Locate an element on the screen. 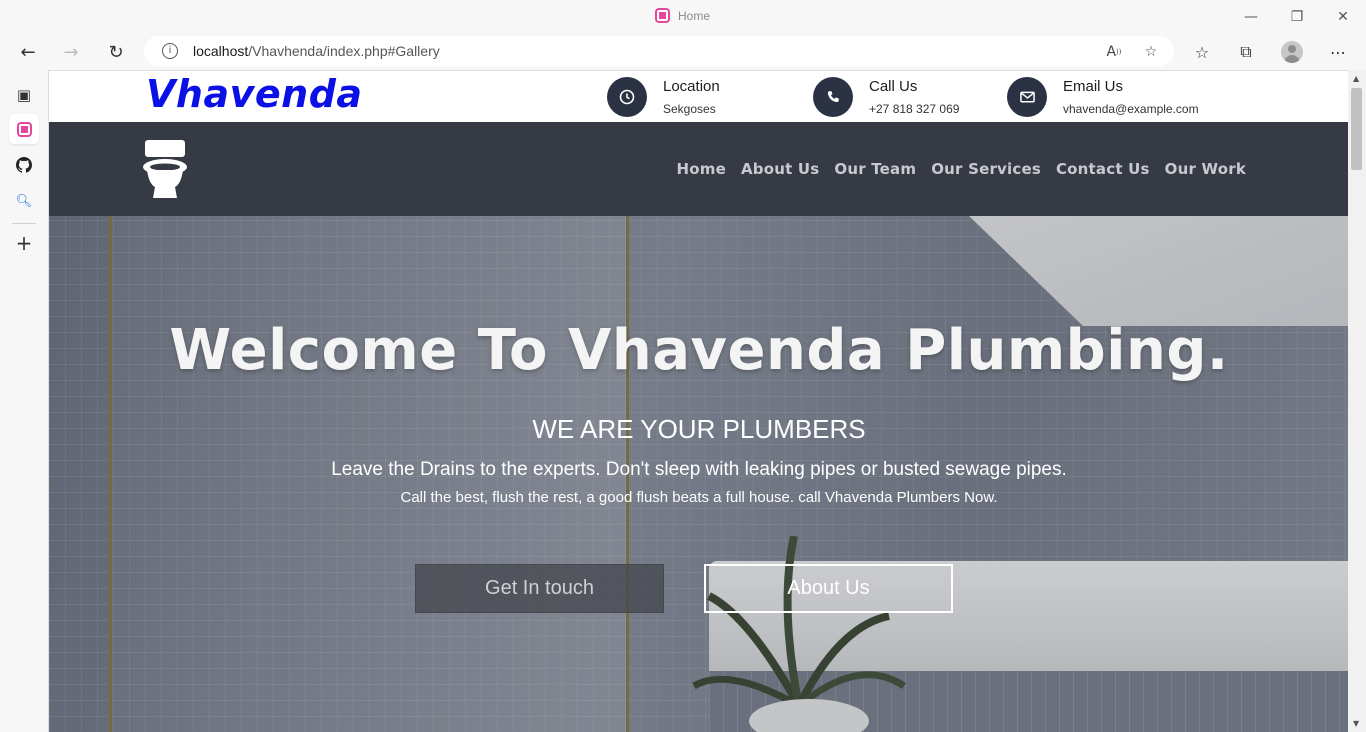 Image resolution: width=1366 pixels, height=732 pixels. url-host: localhost is located at coordinates (221, 51).